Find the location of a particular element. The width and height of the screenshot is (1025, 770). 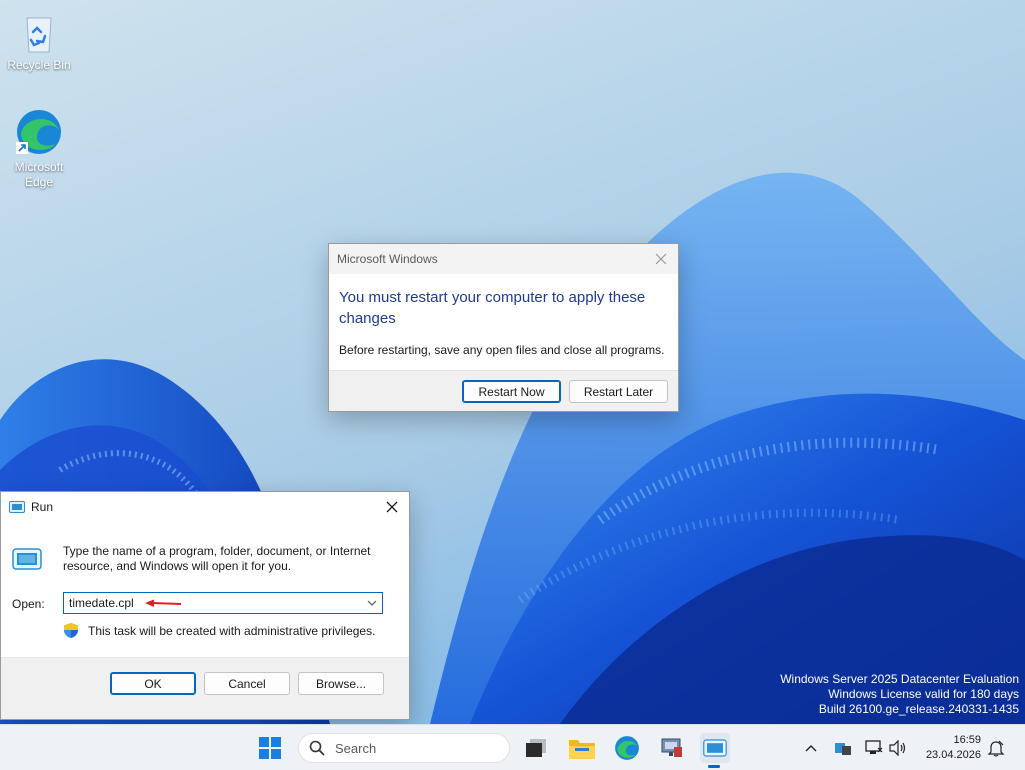

server-manager-button is located at coordinates (672, 748).